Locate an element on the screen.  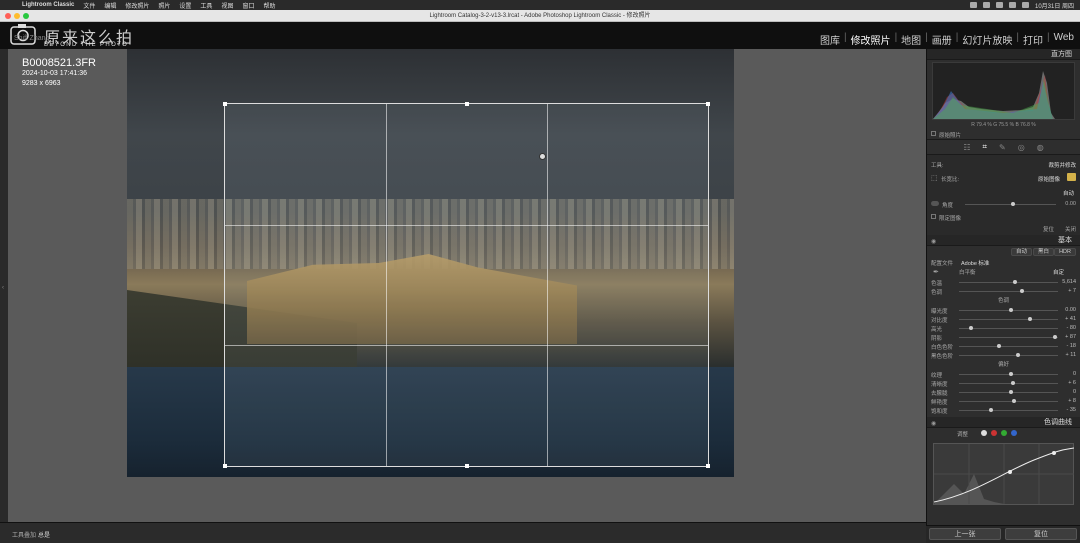
tone-curve-graph is located at coordinates (1004, 474).